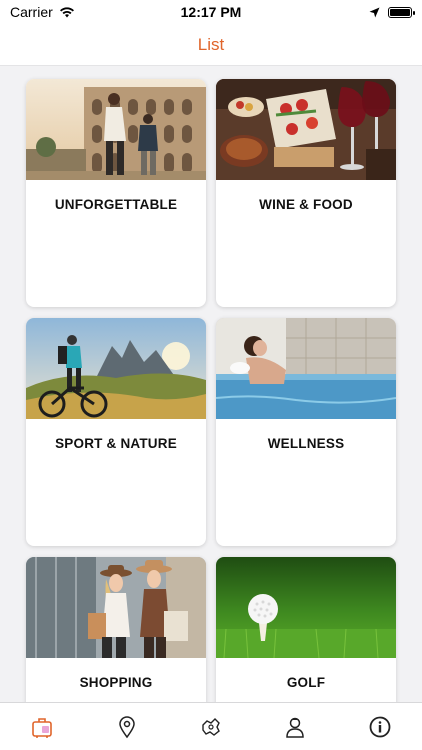 This screenshot has height=750, width=422. I want to click on status-bar: Carrier 12:17 PM, so click(211, 12).